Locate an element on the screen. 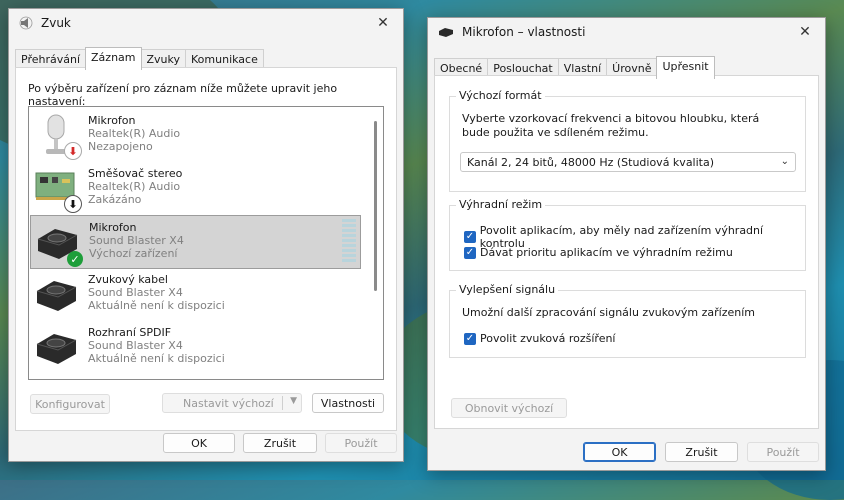  signal-enhancement-title: Vylepšení signálu is located at coordinates (507, 289).